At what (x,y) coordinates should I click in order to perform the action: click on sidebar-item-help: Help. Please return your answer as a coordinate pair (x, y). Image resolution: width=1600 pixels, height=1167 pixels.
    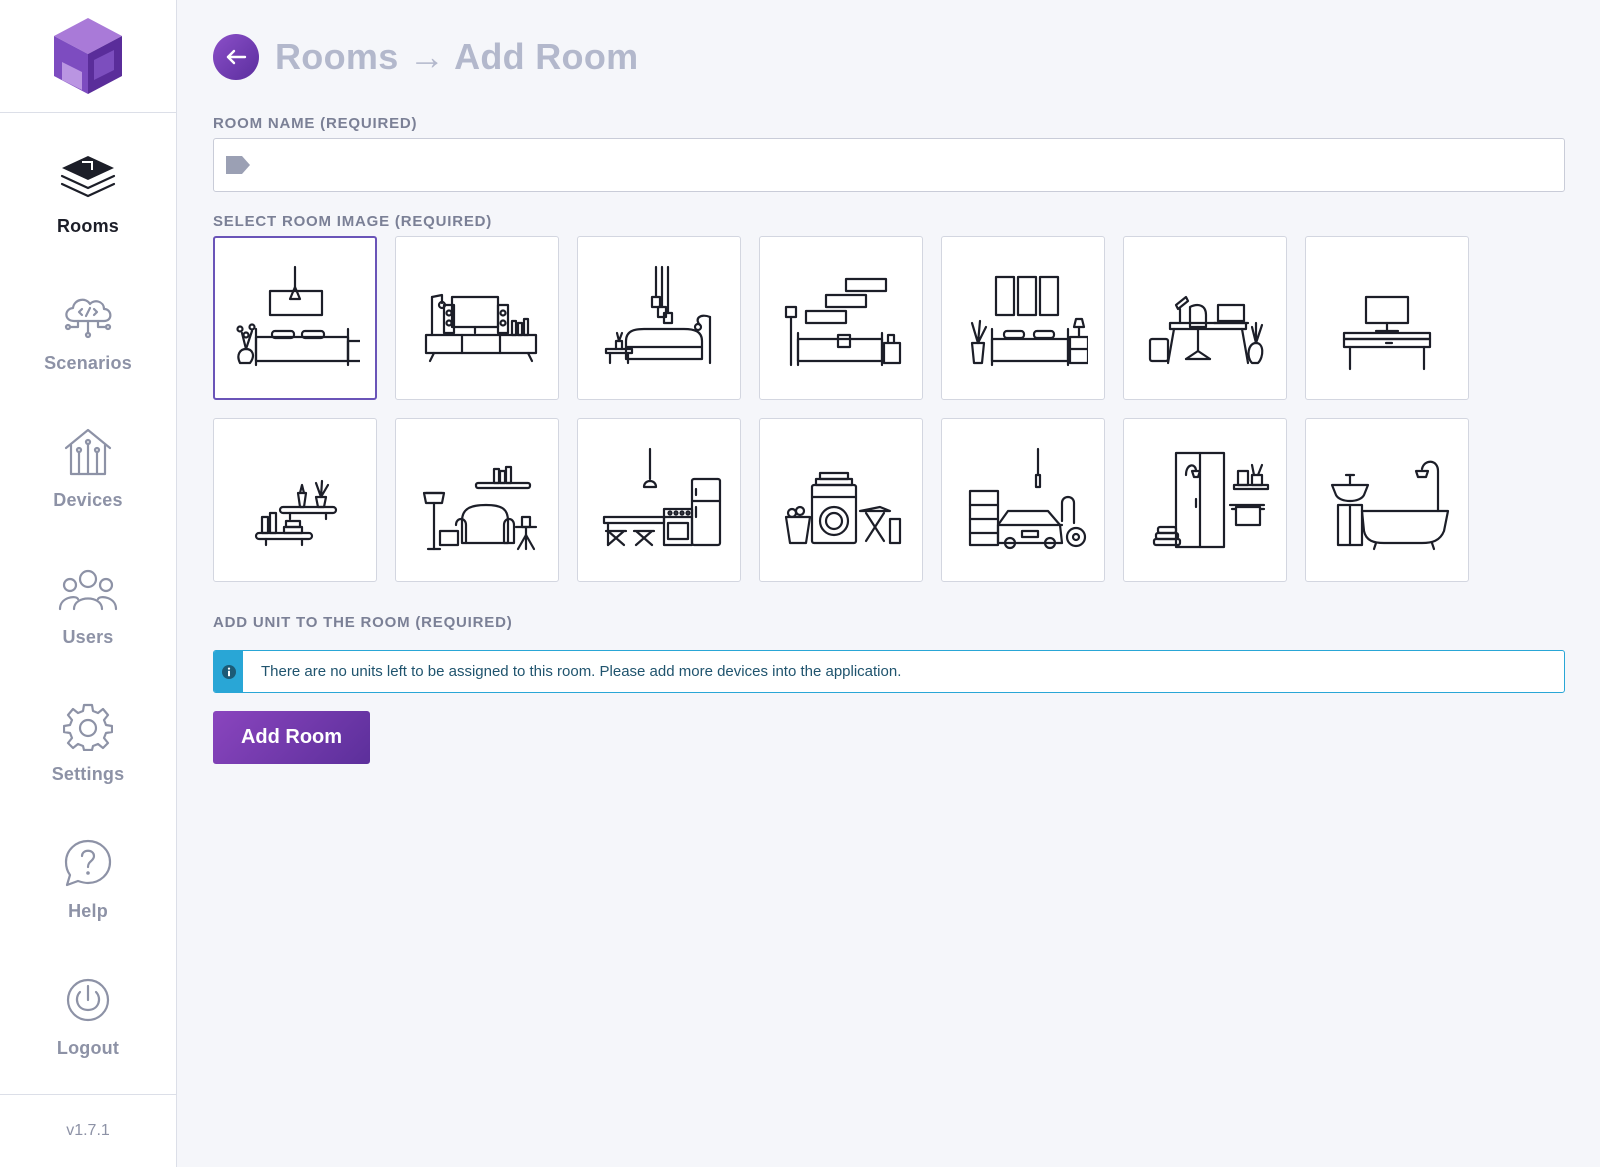
    Looking at the image, I should click on (88, 876).